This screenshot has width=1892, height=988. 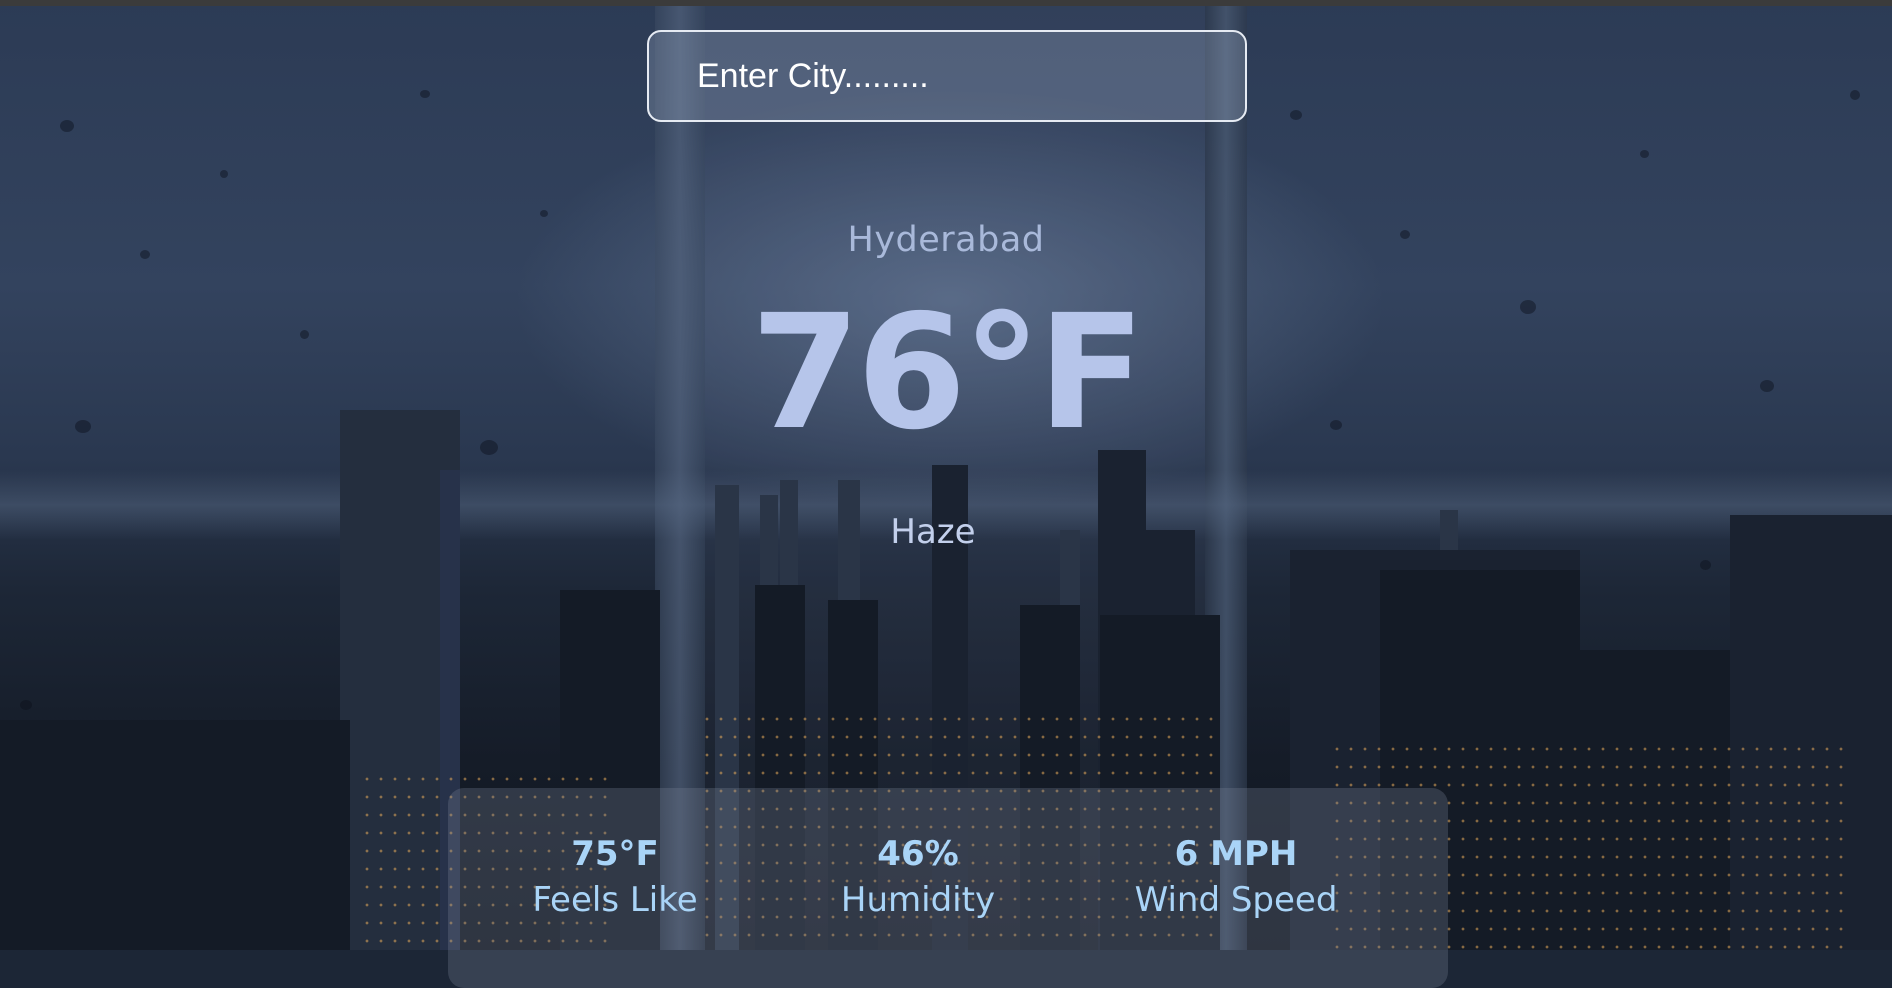 What do you see at coordinates (175, 835) in the screenshot?
I see `building` at bounding box center [175, 835].